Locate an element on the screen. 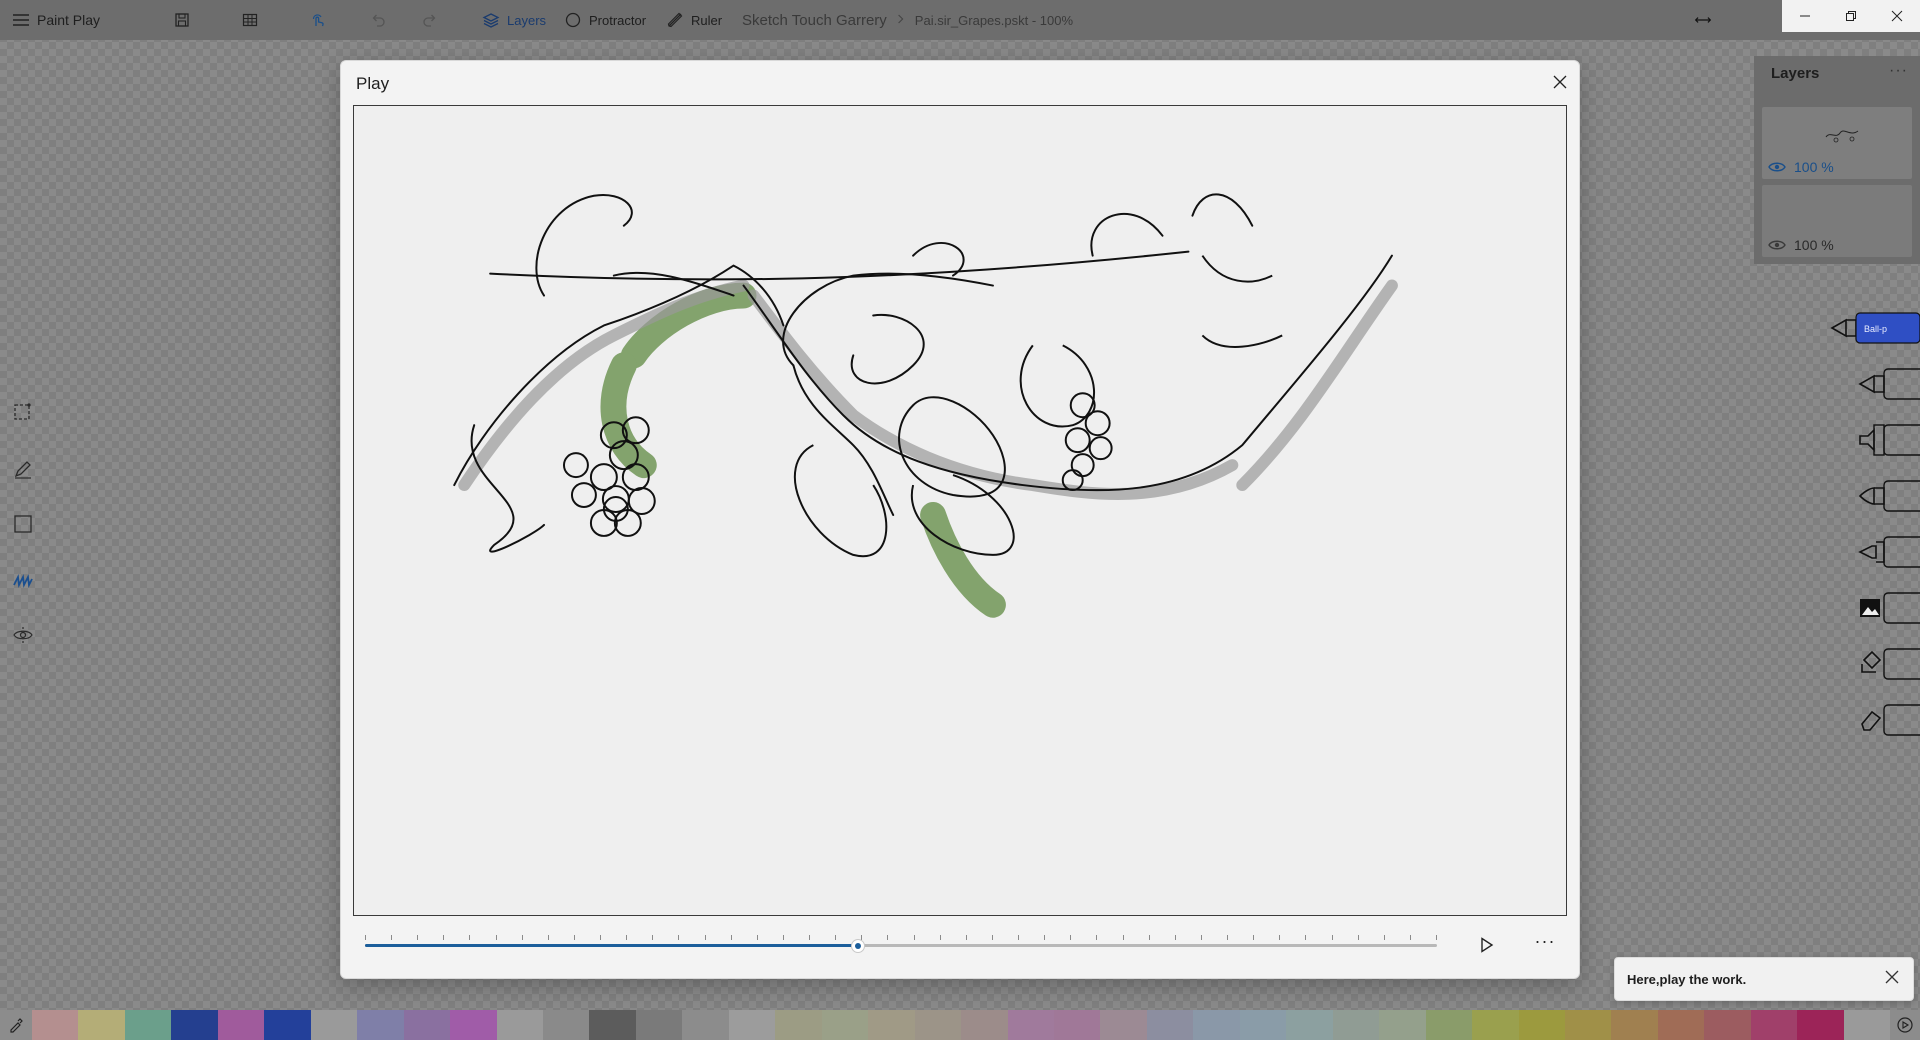  tool-image is located at coordinates (1875, 608).